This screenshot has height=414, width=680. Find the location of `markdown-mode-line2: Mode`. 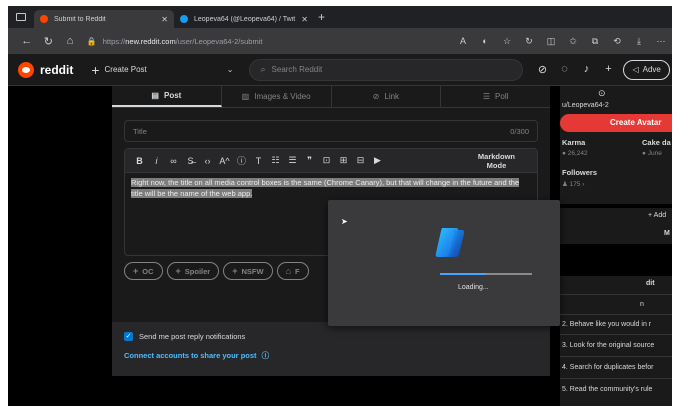

markdown-mode-line2: Mode is located at coordinates (496, 165).